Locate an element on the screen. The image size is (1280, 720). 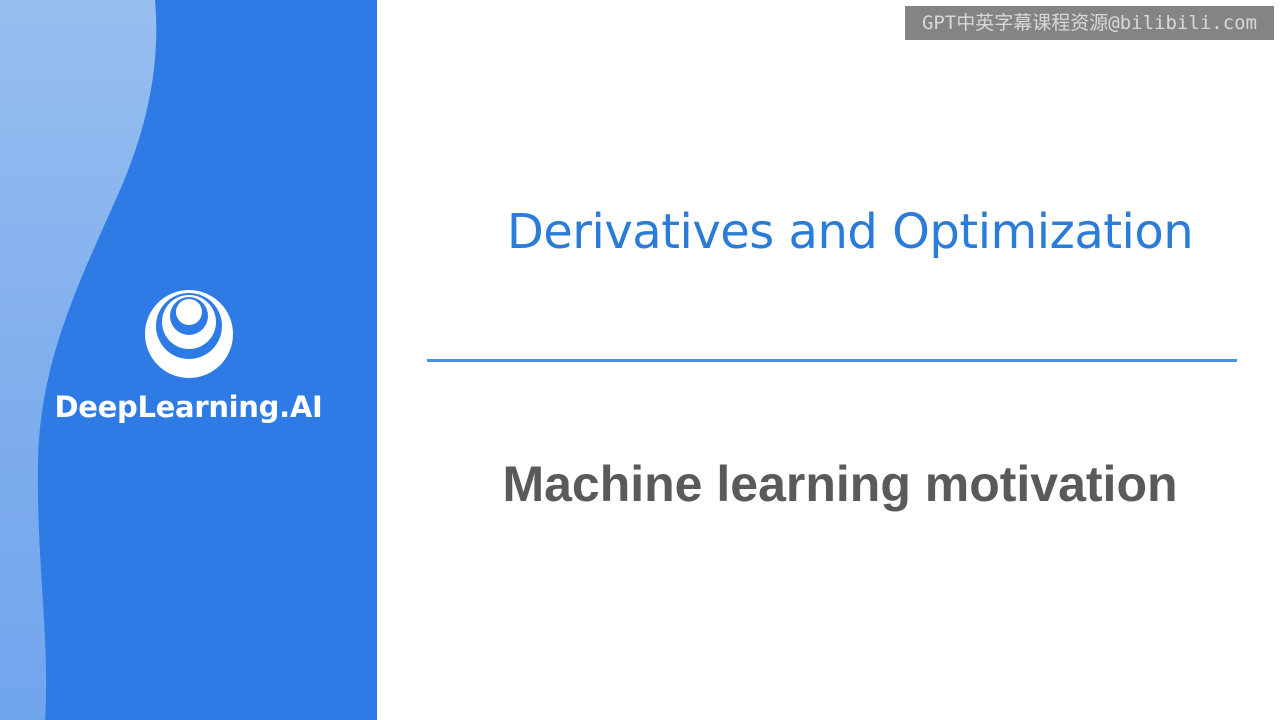
logo is located at coordinates (188, 334).